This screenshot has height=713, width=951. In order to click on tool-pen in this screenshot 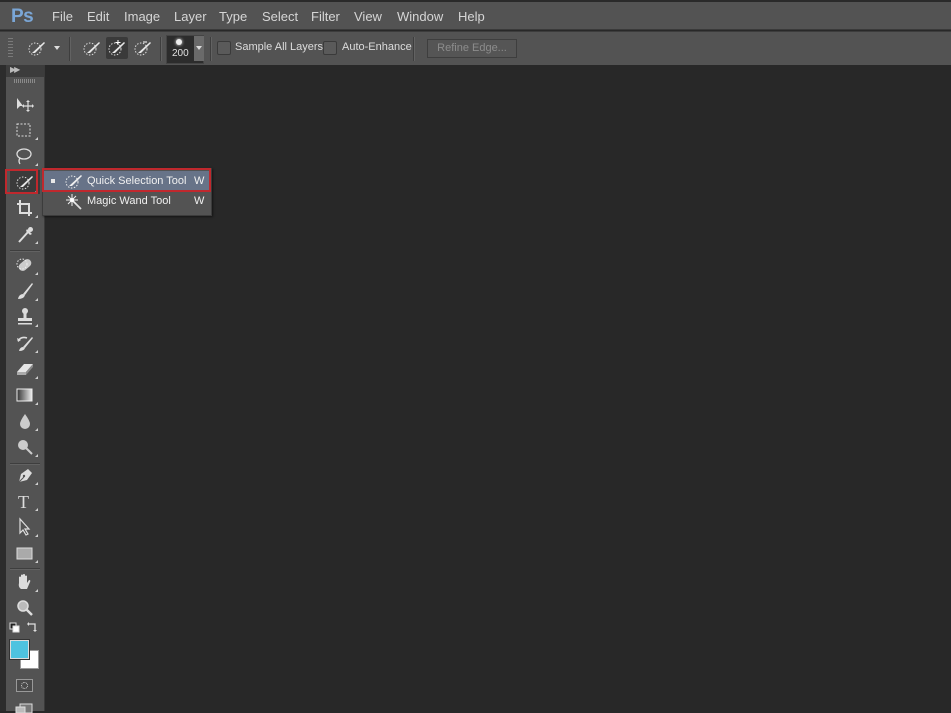, I will do `click(25, 475)`.